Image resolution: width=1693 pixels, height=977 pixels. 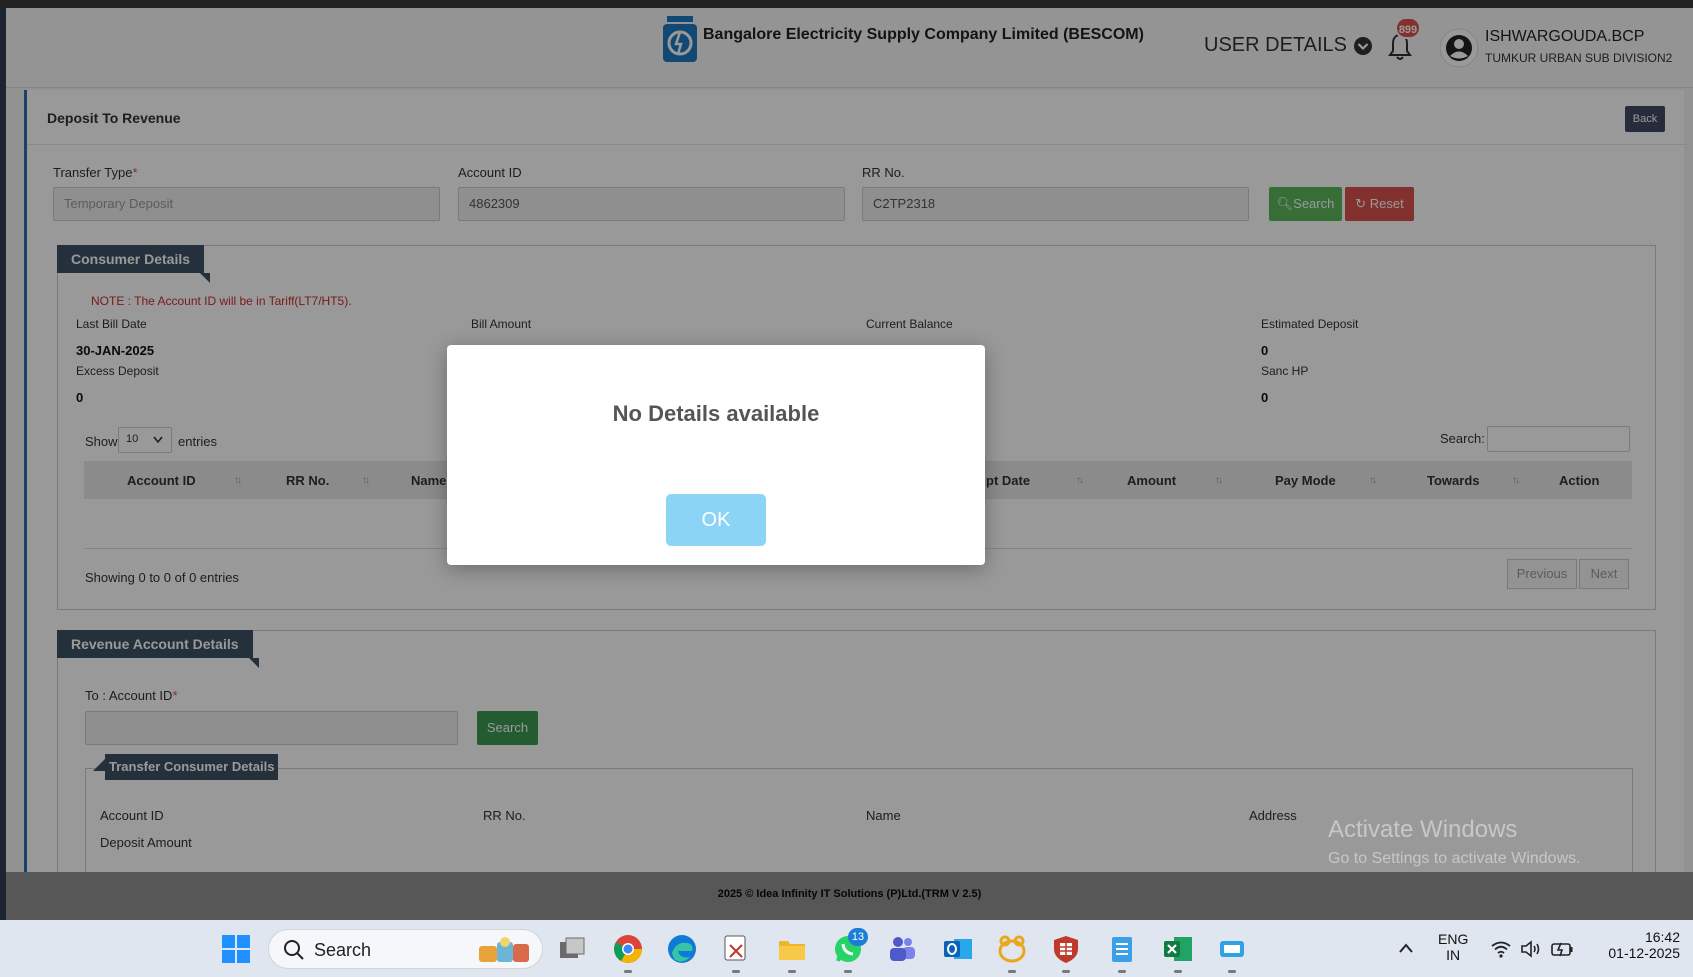 What do you see at coordinates (1423, 829) in the screenshot?
I see `activate-windows-watermark: Activate Windows` at bounding box center [1423, 829].